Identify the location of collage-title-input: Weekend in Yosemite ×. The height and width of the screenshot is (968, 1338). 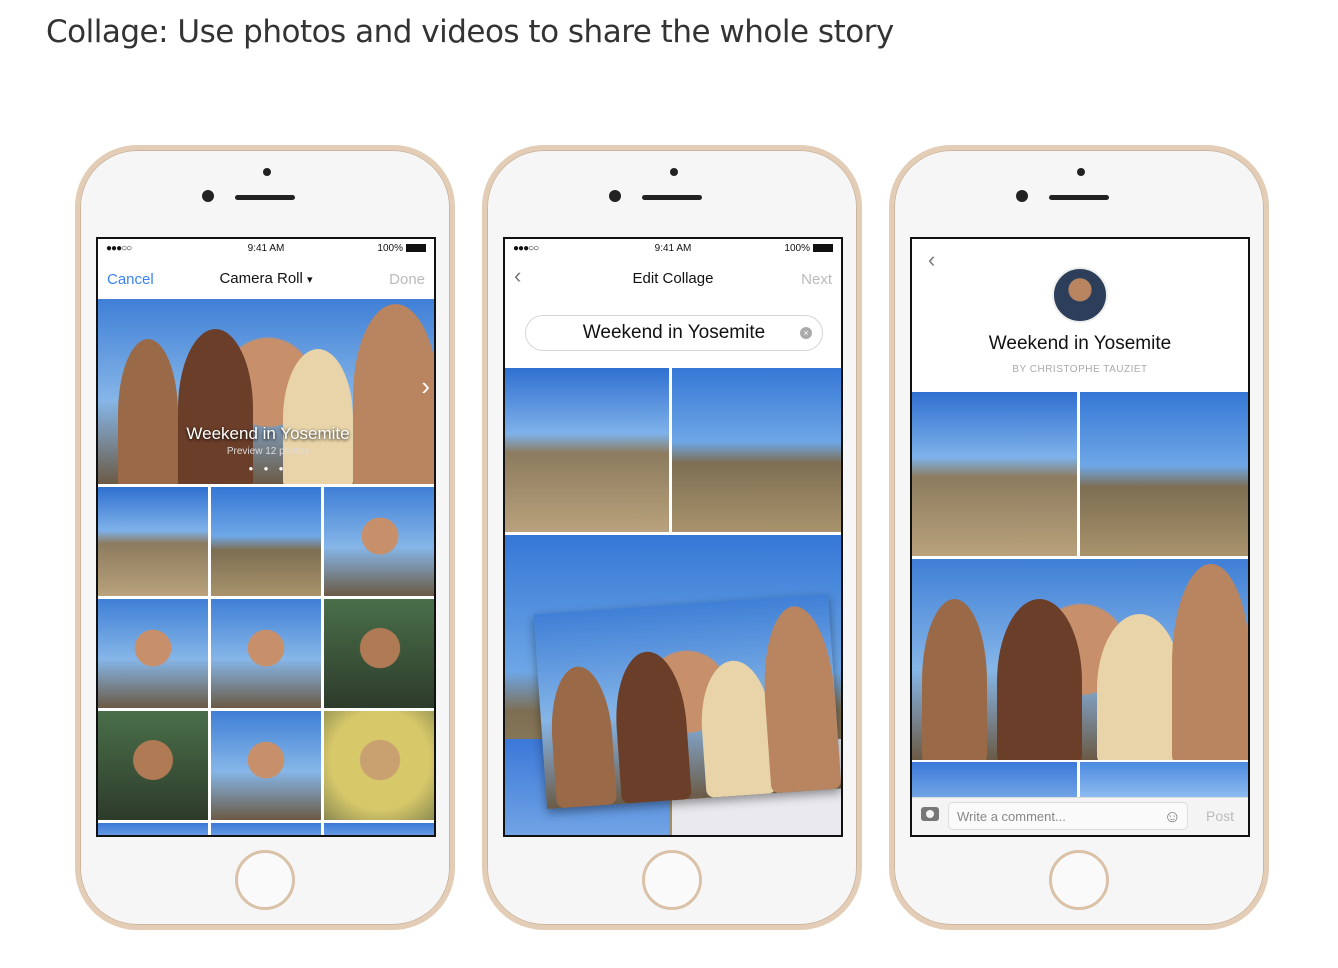
(674, 333).